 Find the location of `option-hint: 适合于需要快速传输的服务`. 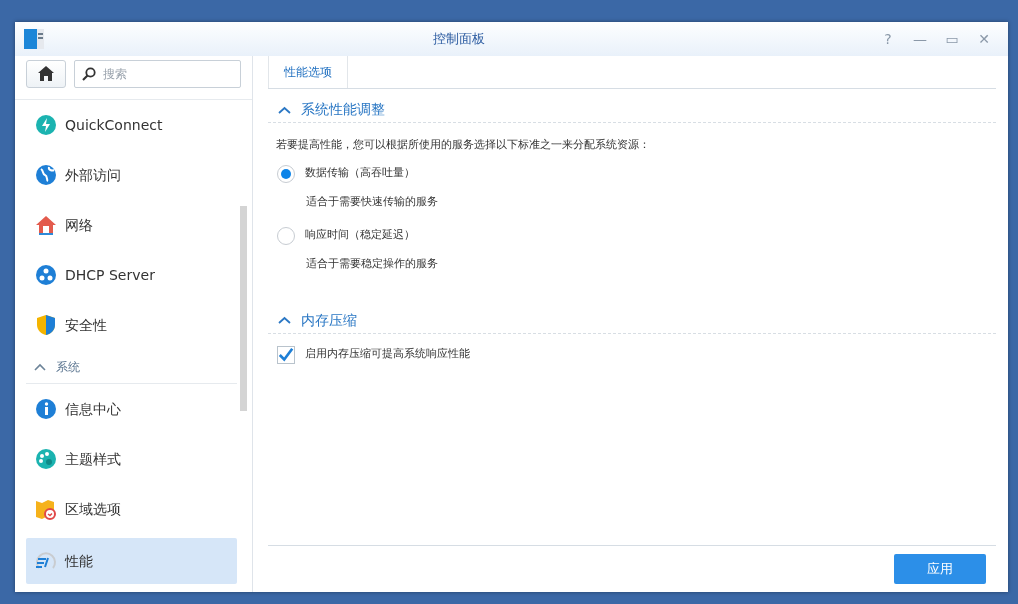

option-hint: 适合于需要快速传输的服务 is located at coordinates (372, 201).